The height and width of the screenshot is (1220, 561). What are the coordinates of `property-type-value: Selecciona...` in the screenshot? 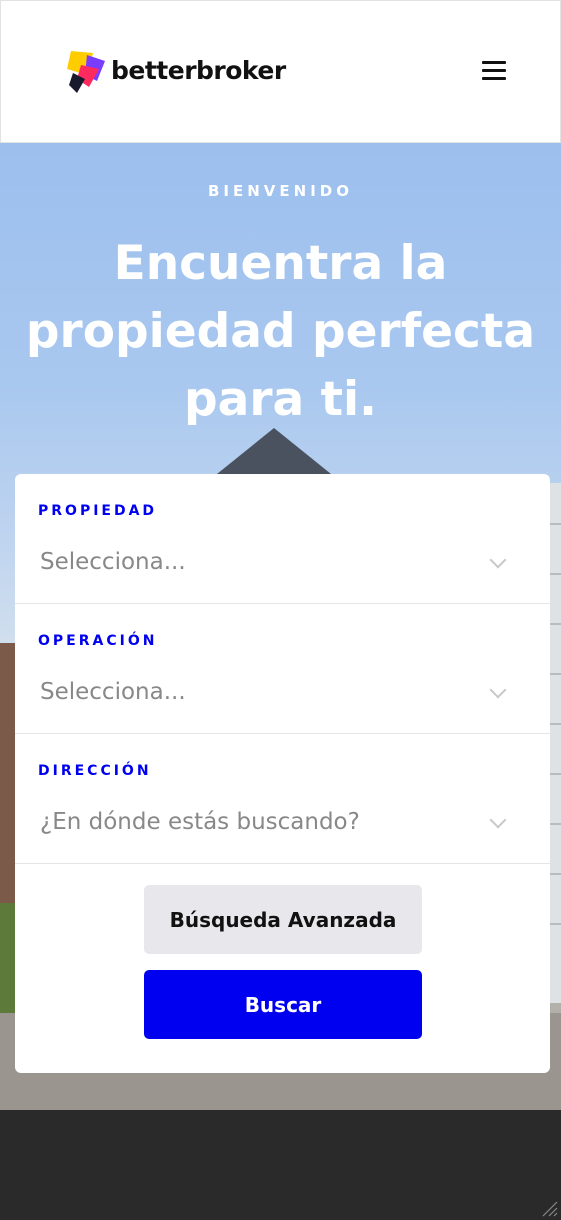 It's located at (113, 562).